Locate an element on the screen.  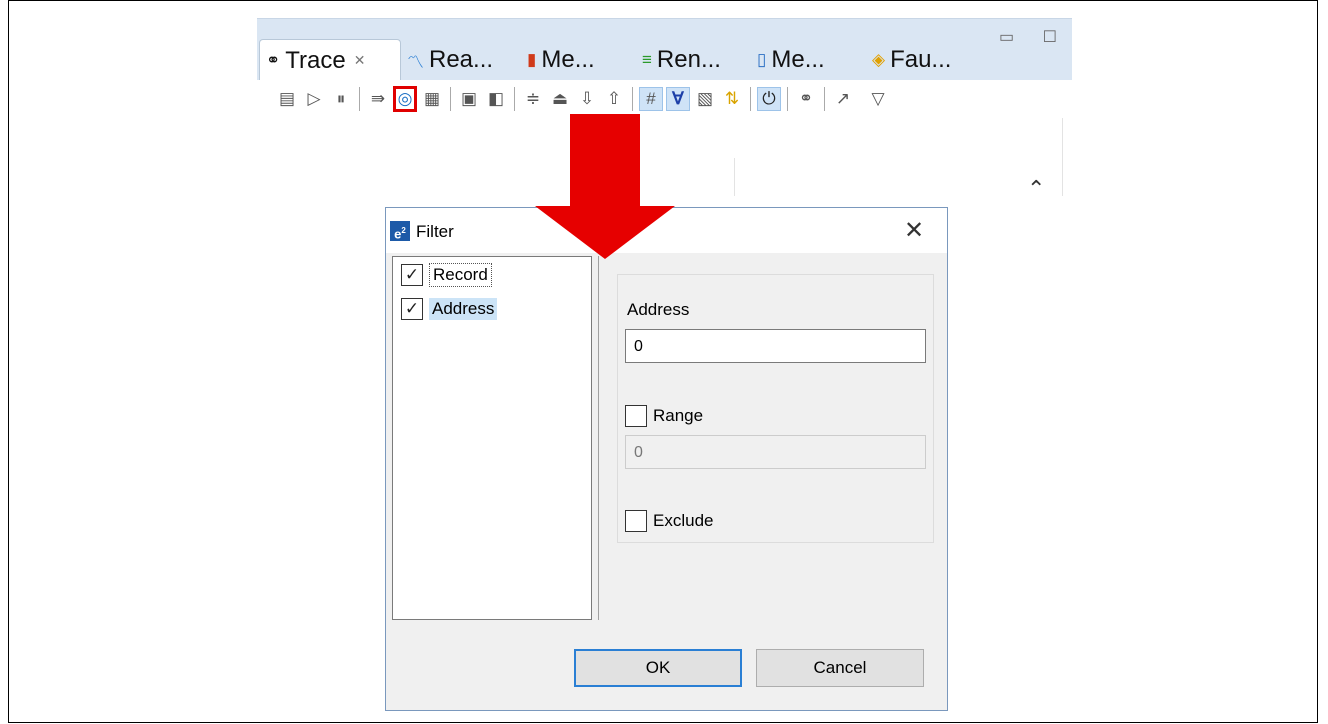
ok-button: OK is located at coordinates (658, 668).